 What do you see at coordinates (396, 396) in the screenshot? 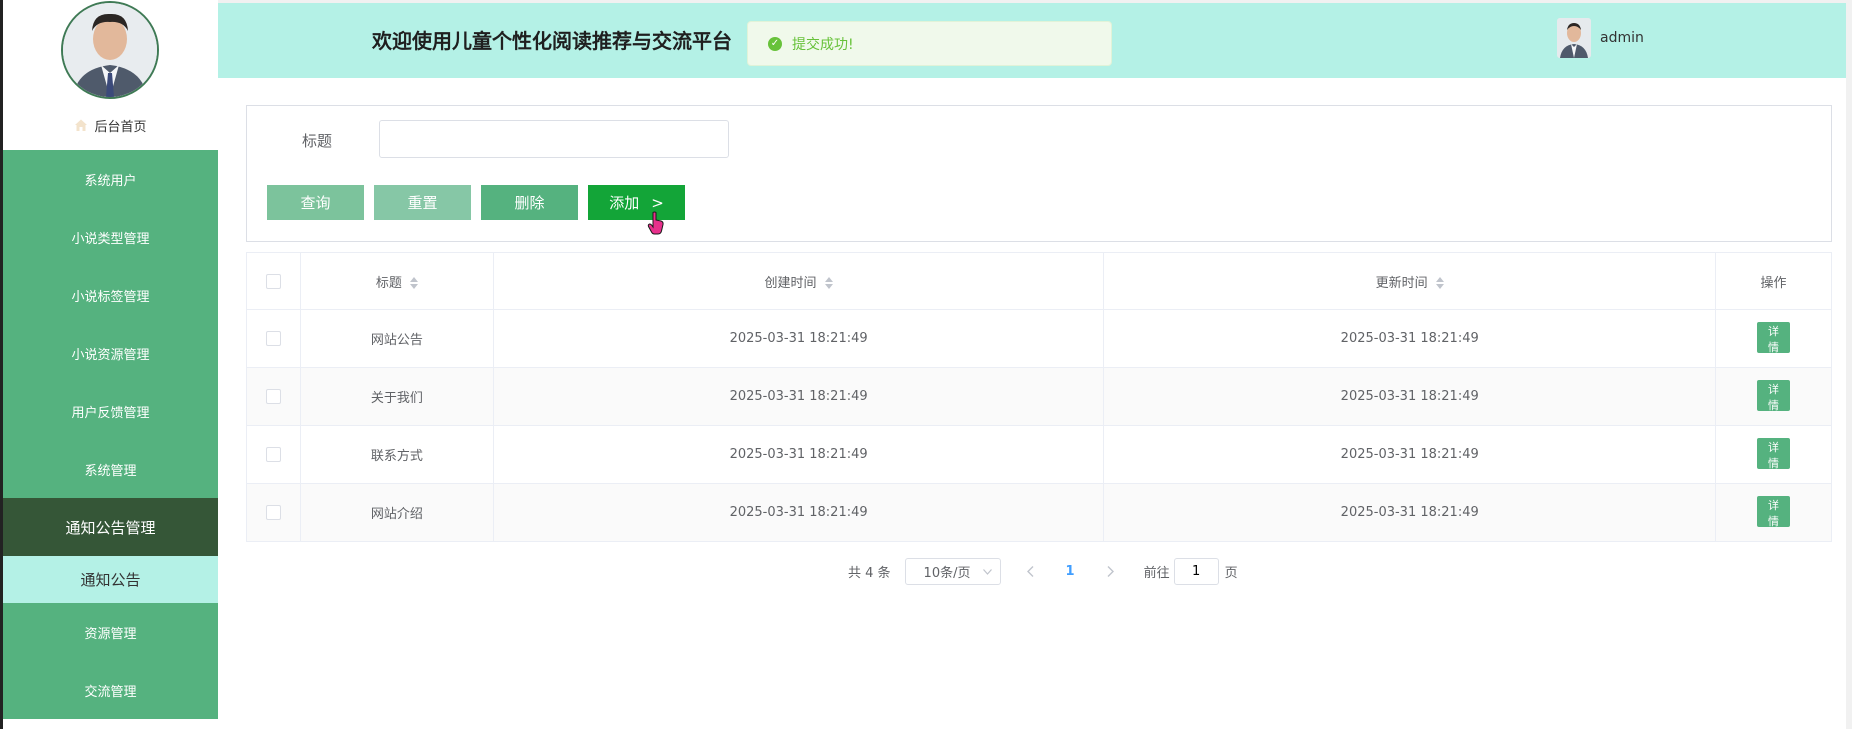
I see `cell-title: 关于我们` at bounding box center [396, 396].